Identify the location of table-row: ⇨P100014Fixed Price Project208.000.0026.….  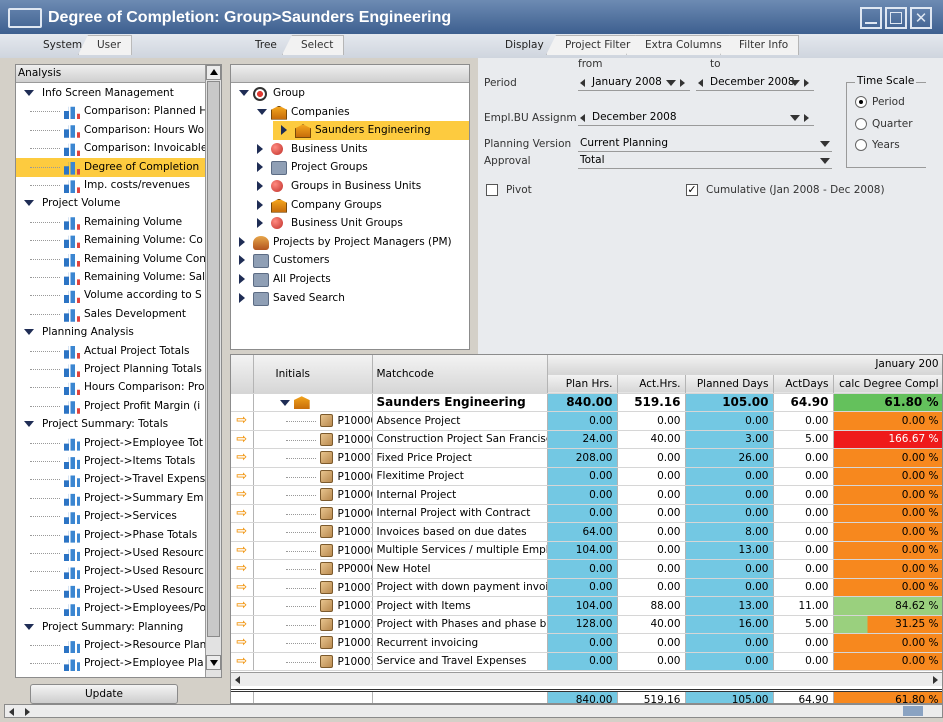
(586, 458).